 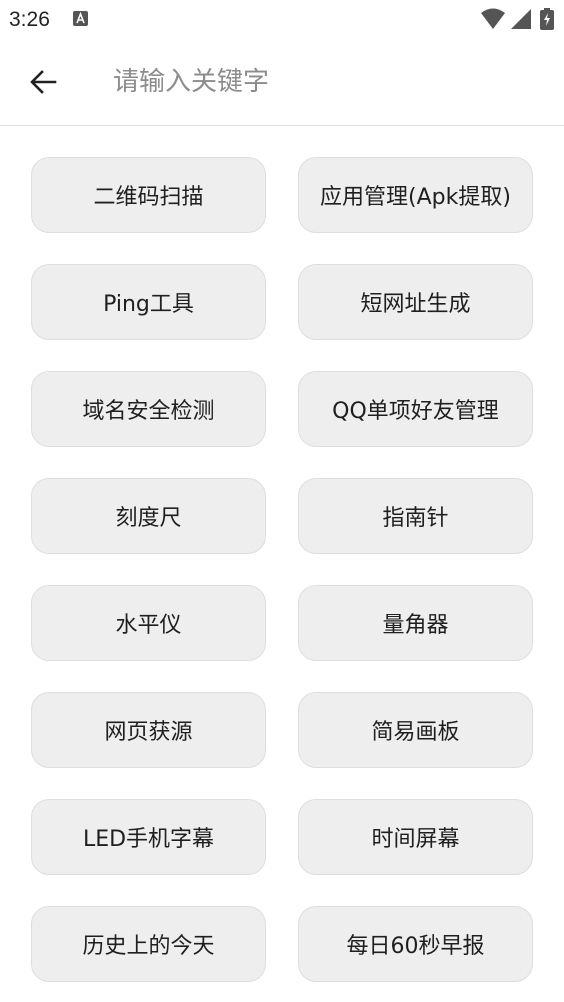 I want to click on clock-screen-button: 时间屏幕, so click(x=415, y=837).